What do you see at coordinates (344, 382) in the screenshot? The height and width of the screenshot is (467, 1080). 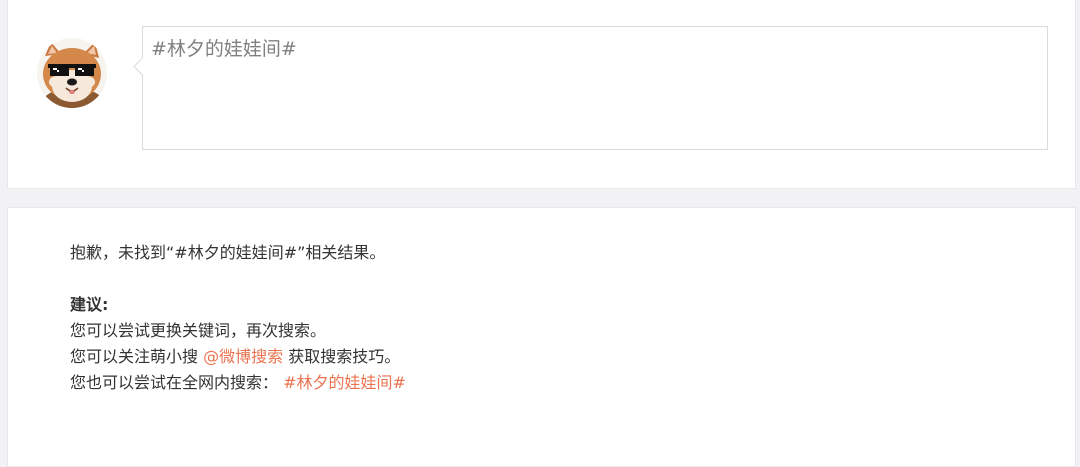 I see `web-search-query-link: #林夕的娃娃间#` at bounding box center [344, 382].